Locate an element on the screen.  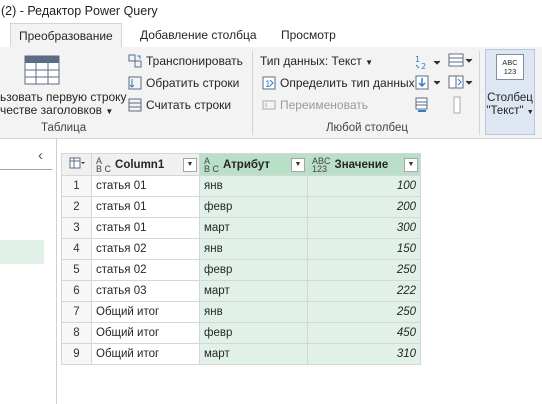
transpose-label: Транспонировать is located at coordinates (194, 61).